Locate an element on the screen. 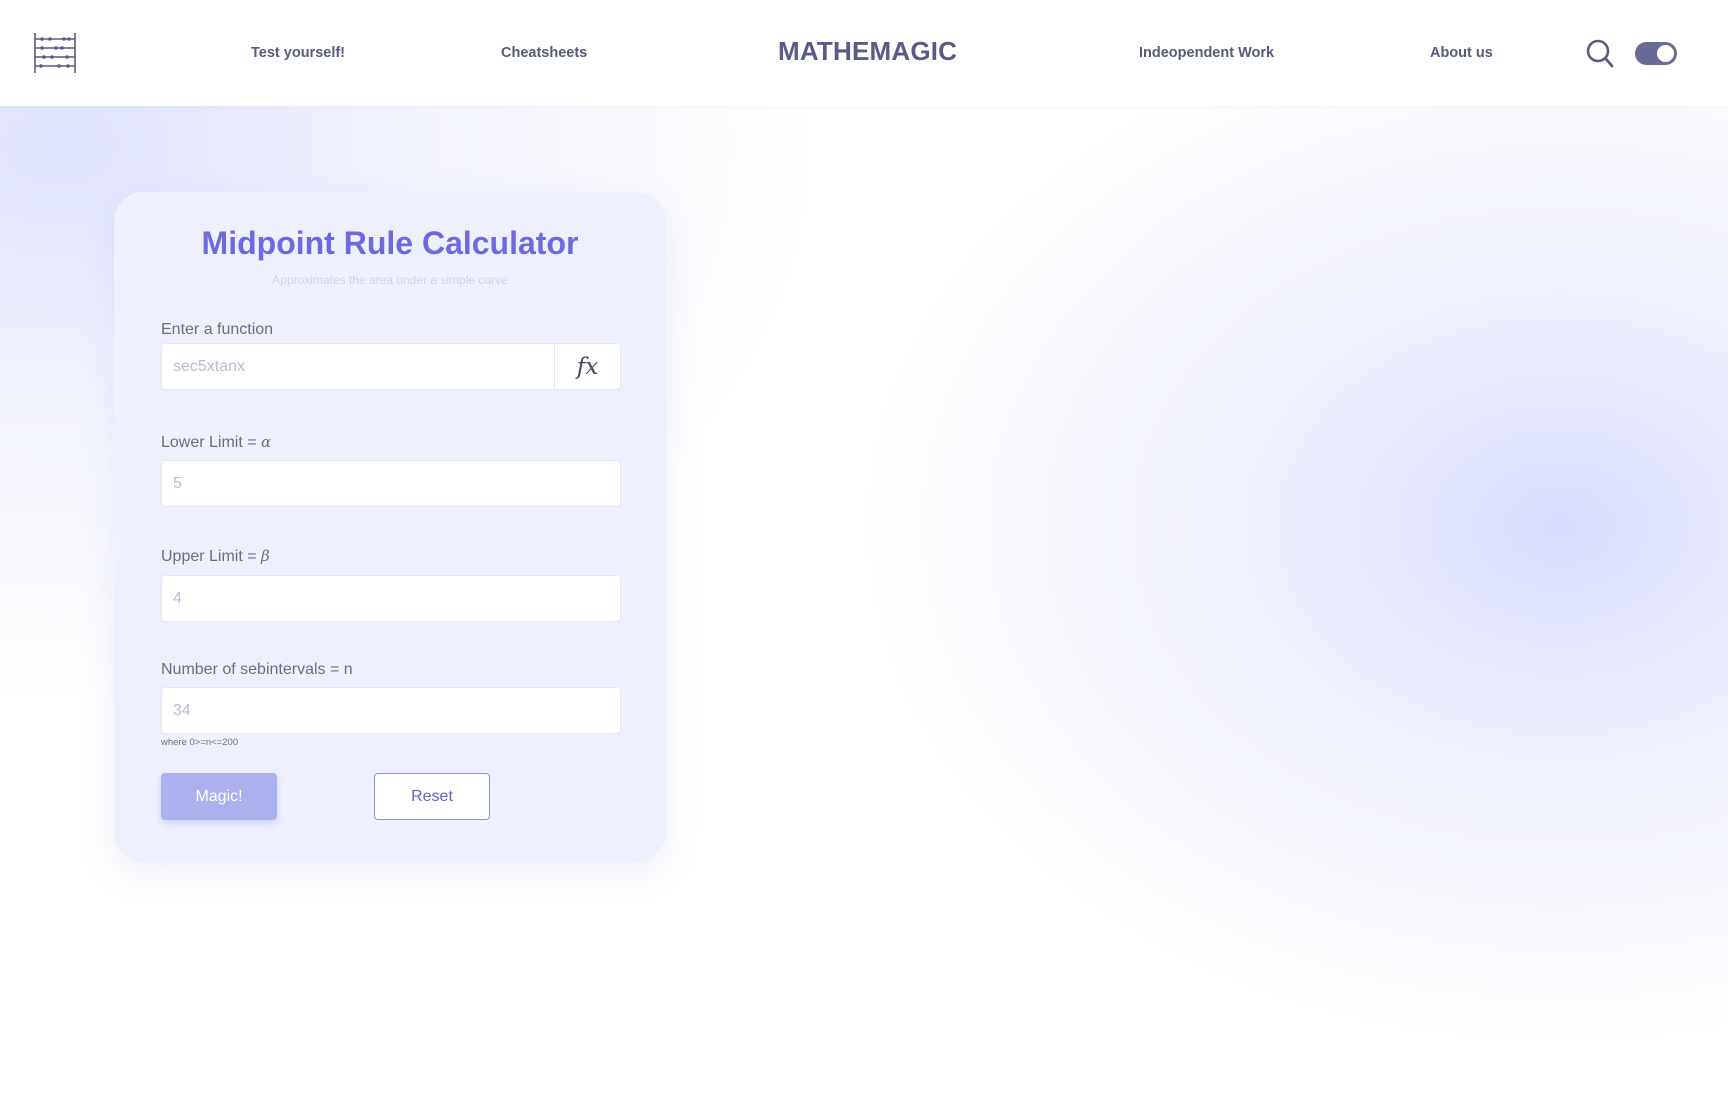  magic-button: Magic! is located at coordinates (219, 796).